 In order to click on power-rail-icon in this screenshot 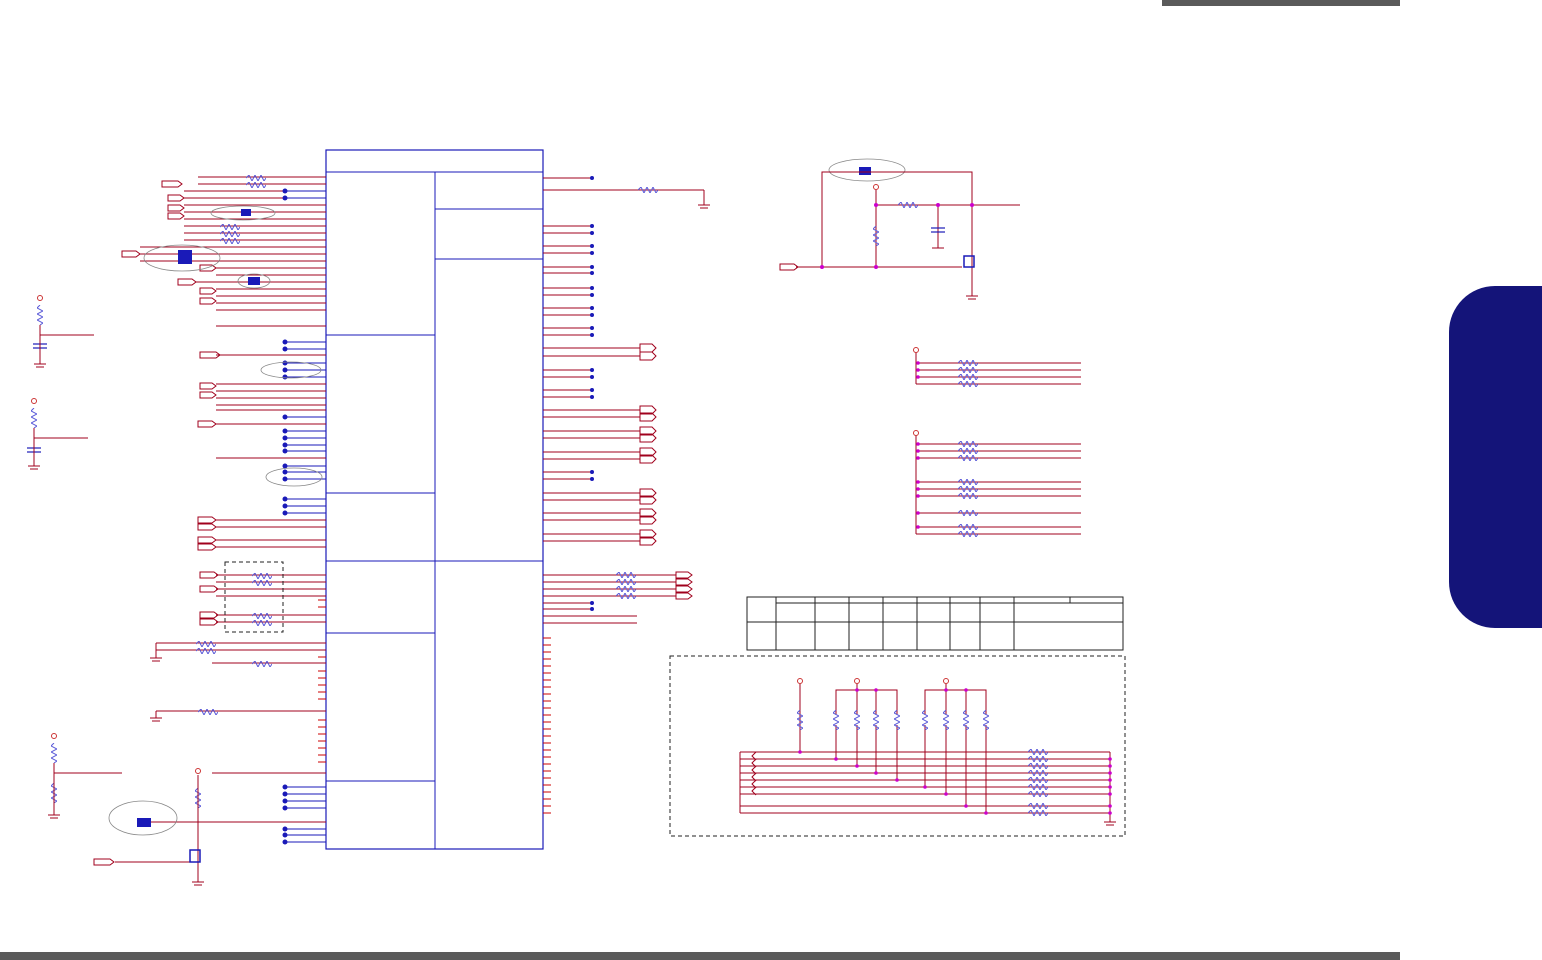, I will do `click(116, 534)`.